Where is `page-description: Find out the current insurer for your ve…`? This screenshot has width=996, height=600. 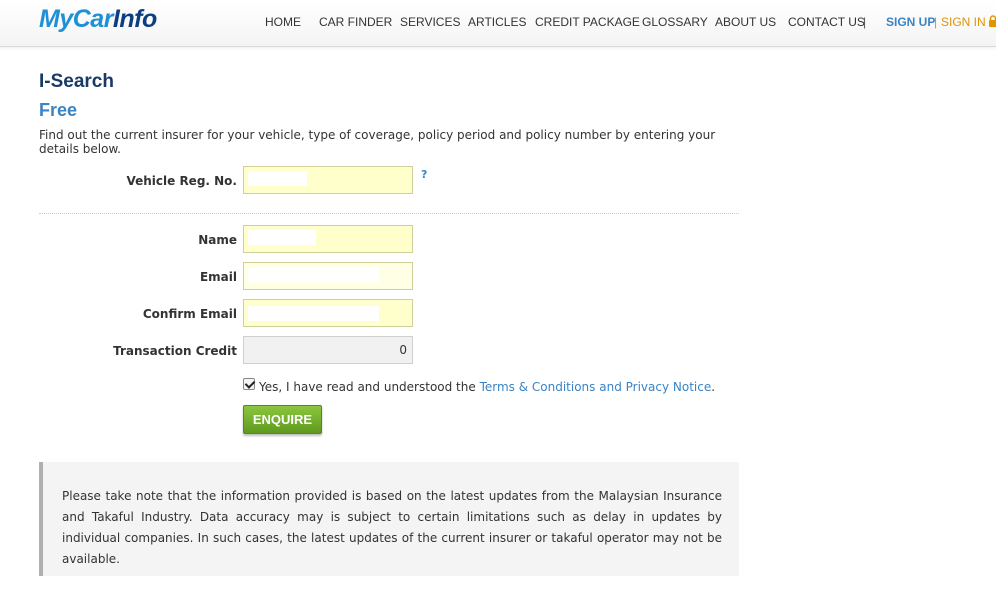 page-description: Find out the current insurer for your ve… is located at coordinates (377, 142).